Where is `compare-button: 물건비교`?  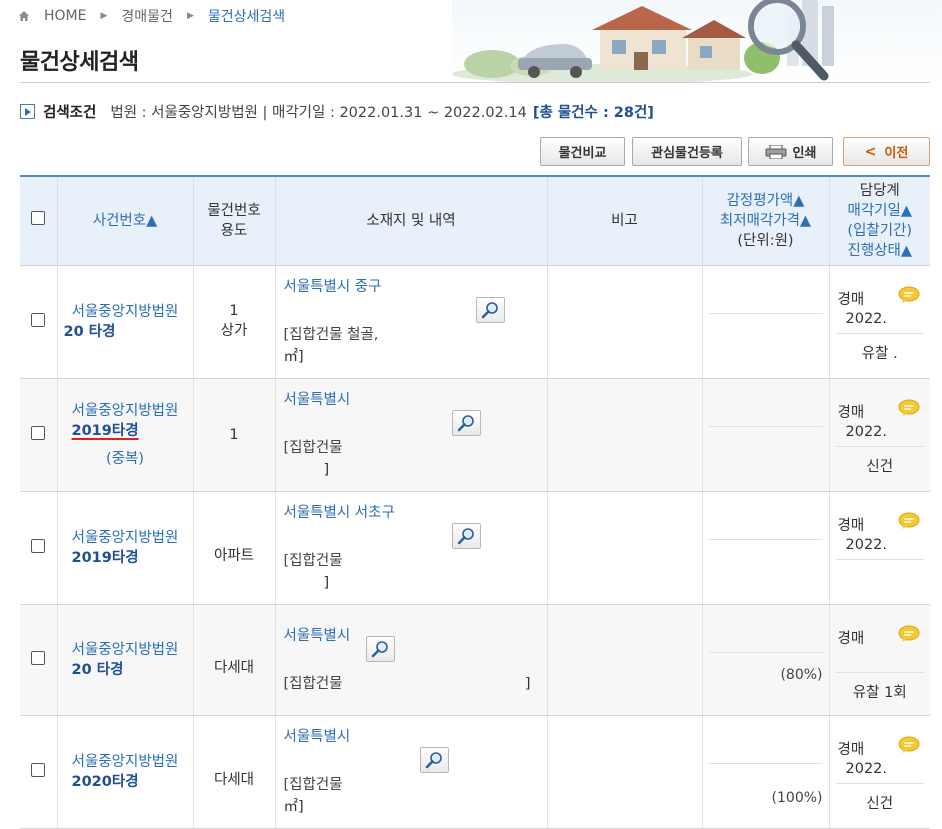 compare-button: 물건비교 is located at coordinates (582, 151).